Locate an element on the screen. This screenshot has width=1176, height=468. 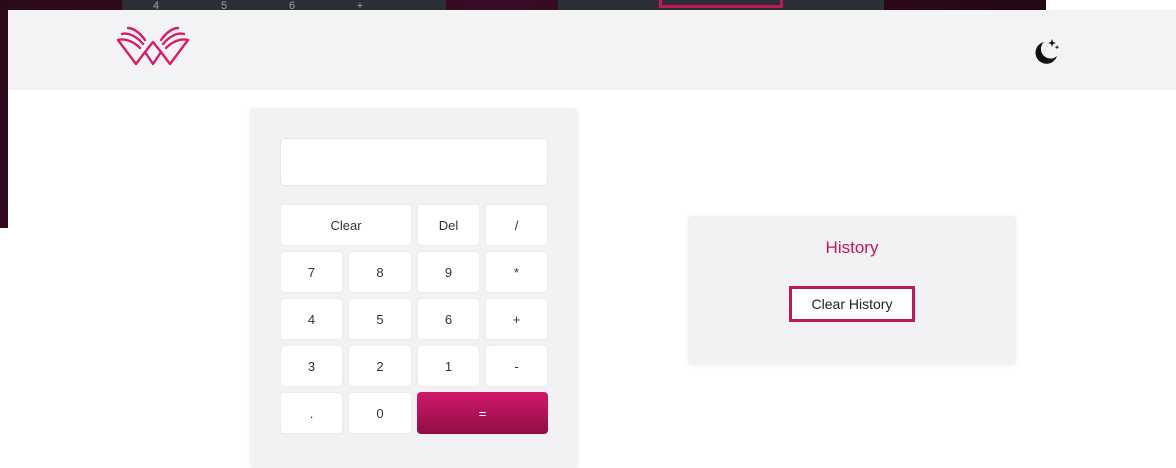
delete-button: Del is located at coordinates (448, 225).